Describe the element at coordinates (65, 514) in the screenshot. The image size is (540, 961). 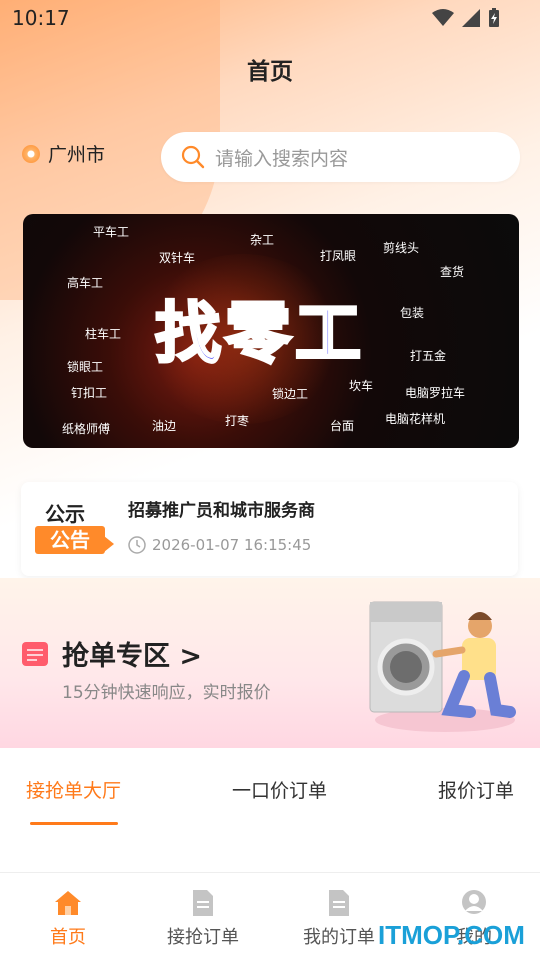
I see `notice-label-top: 公示` at that location.